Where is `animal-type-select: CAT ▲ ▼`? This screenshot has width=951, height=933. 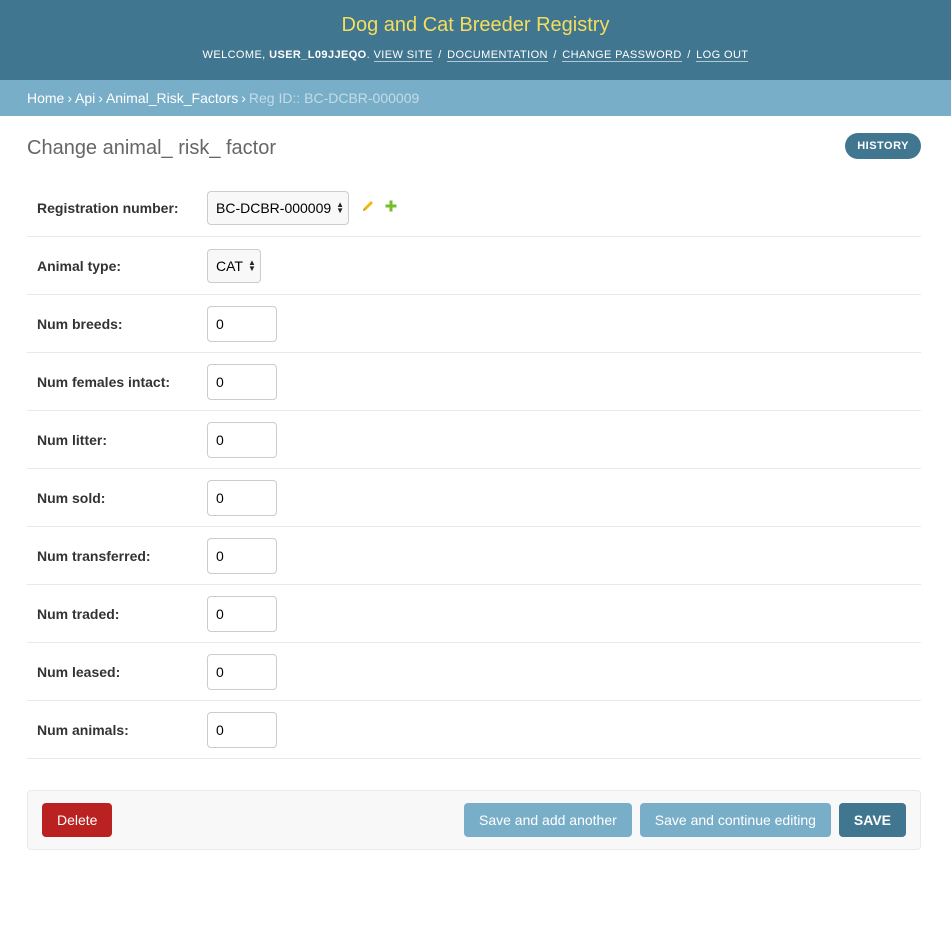
animal-type-select: CAT ▲ ▼ is located at coordinates (234, 266).